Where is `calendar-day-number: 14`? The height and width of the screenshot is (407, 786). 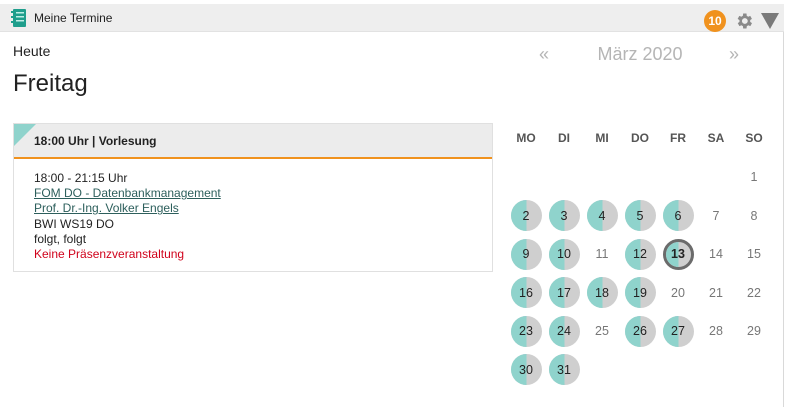 calendar-day-number: 14 is located at coordinates (716, 254).